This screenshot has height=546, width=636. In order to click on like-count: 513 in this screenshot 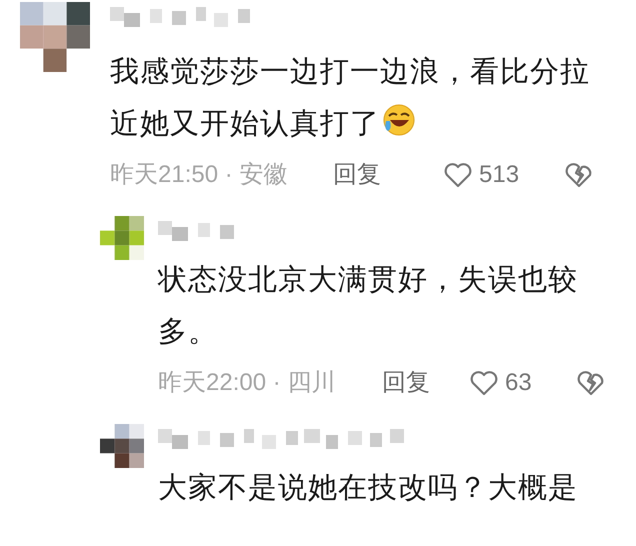, I will do `click(499, 175)`.